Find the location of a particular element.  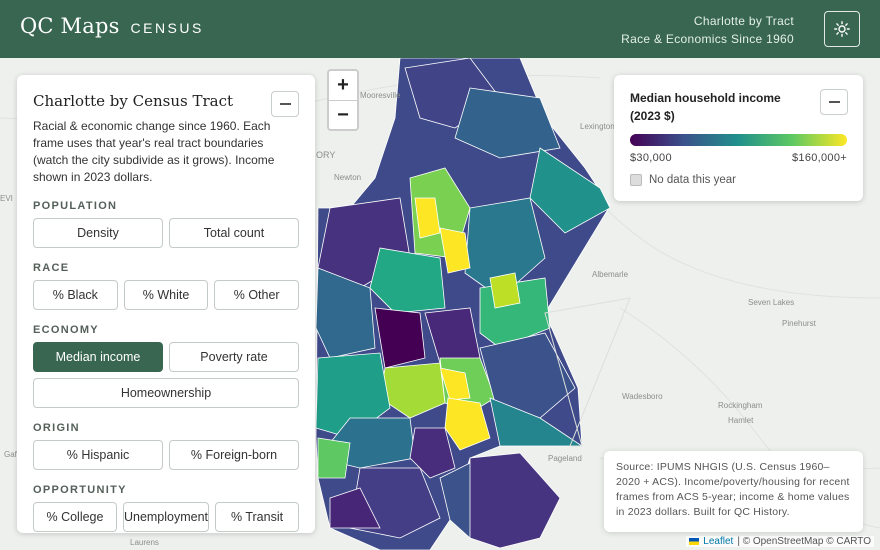

layer-button-white: % White is located at coordinates (166, 295).